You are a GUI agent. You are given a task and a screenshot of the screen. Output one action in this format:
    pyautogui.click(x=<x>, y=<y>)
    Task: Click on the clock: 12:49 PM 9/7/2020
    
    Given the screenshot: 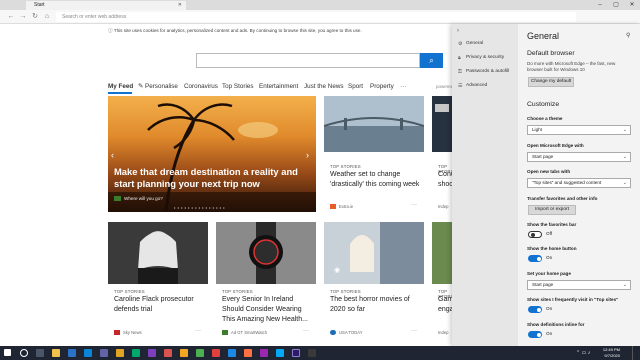 What is the action you would take?
    pyautogui.click(x=611, y=353)
    